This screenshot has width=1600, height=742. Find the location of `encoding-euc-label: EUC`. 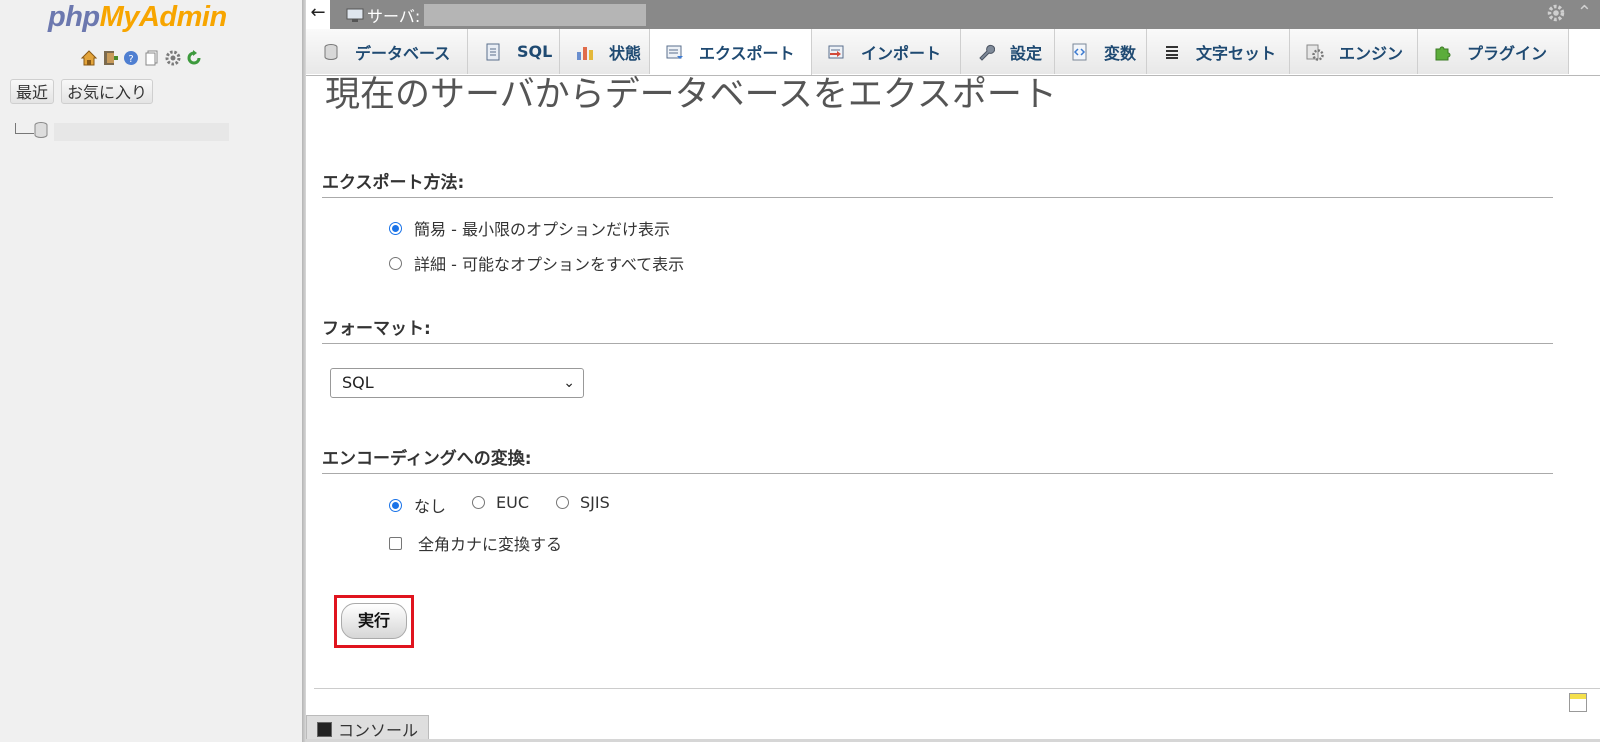

encoding-euc-label: EUC is located at coordinates (512, 502).